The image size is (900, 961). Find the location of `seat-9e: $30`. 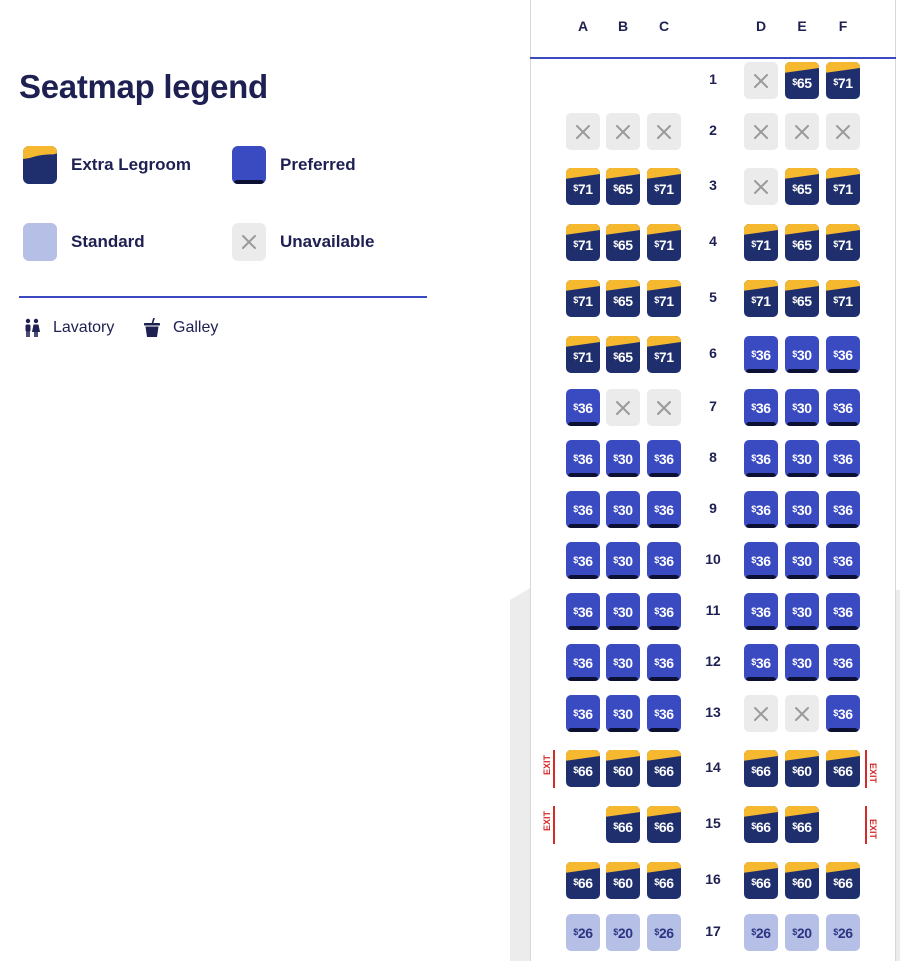

seat-9e: $30 is located at coordinates (802, 509).